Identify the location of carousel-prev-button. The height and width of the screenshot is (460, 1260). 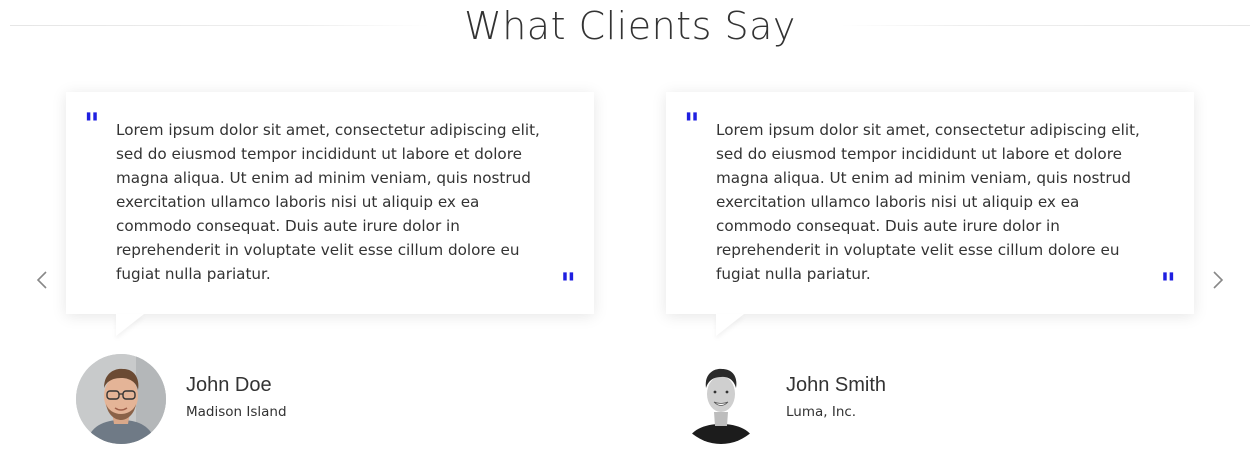
(43, 280).